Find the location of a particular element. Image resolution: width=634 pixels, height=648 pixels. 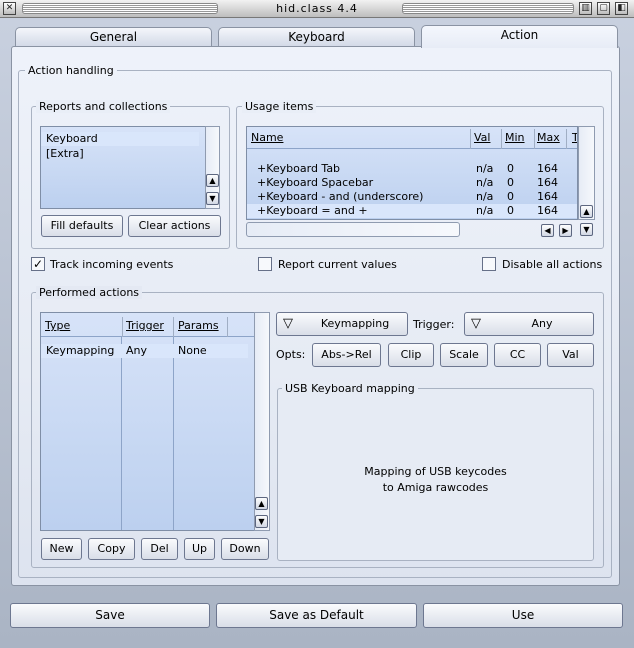

action-params: None is located at coordinates (192, 350).